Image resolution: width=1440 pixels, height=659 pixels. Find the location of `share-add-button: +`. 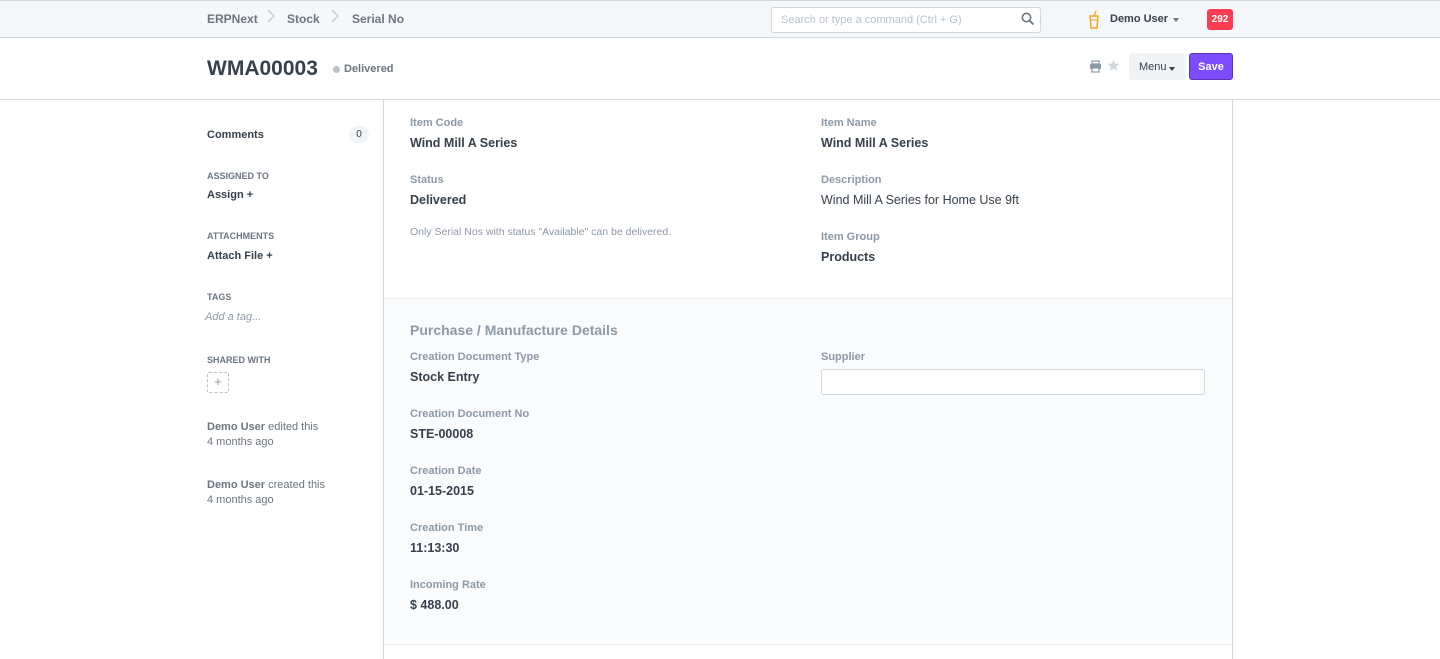

share-add-button: + is located at coordinates (218, 382).